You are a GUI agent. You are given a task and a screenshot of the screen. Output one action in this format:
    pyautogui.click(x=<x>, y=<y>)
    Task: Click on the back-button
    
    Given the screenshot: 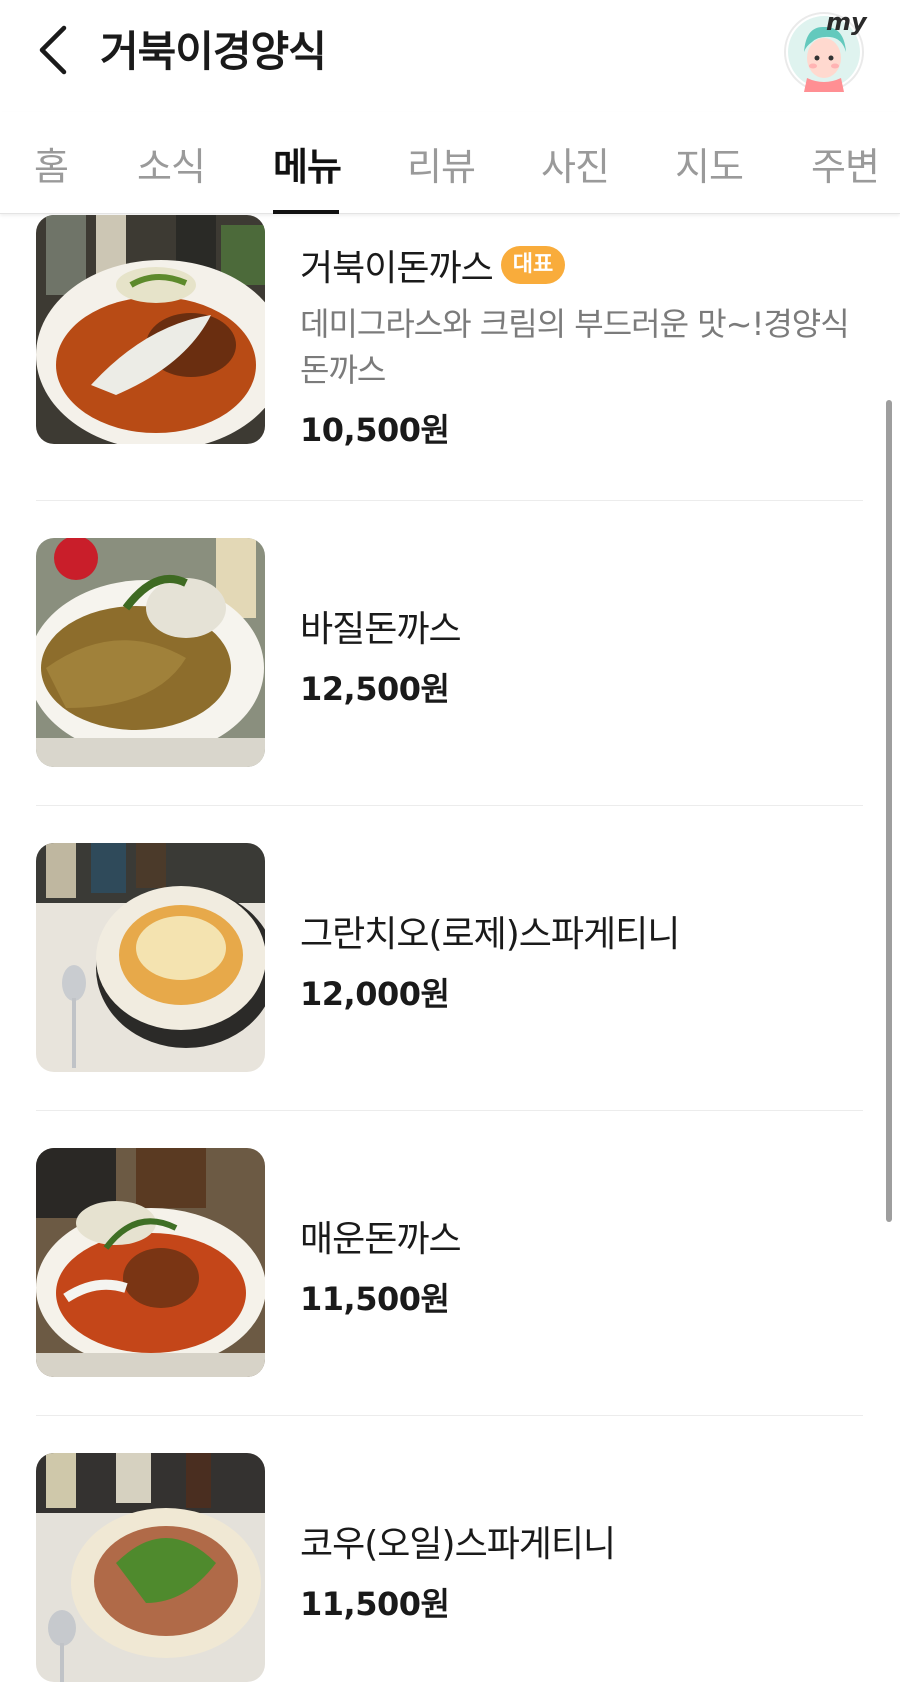 What is the action you would take?
    pyautogui.click(x=52, y=50)
    